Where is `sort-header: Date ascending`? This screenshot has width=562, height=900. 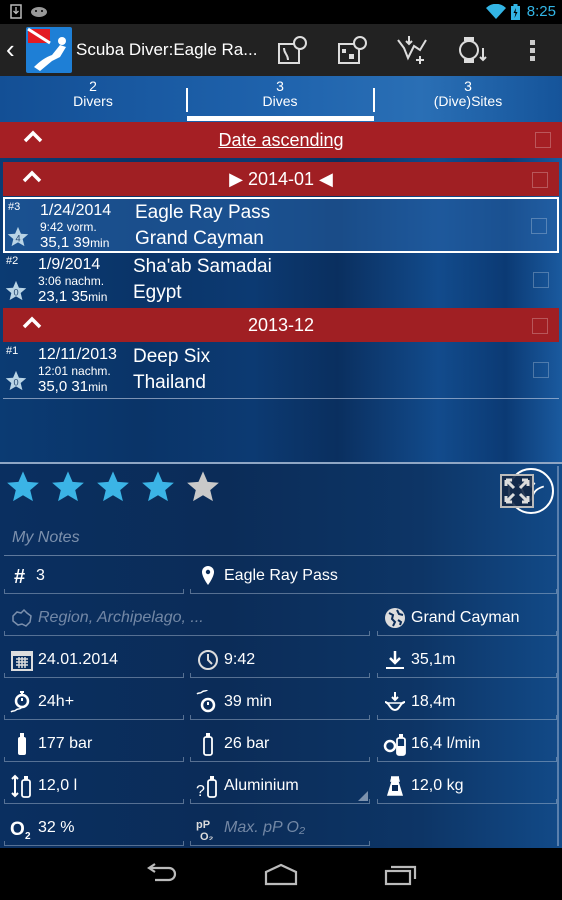 sort-header: Date ascending is located at coordinates (281, 140).